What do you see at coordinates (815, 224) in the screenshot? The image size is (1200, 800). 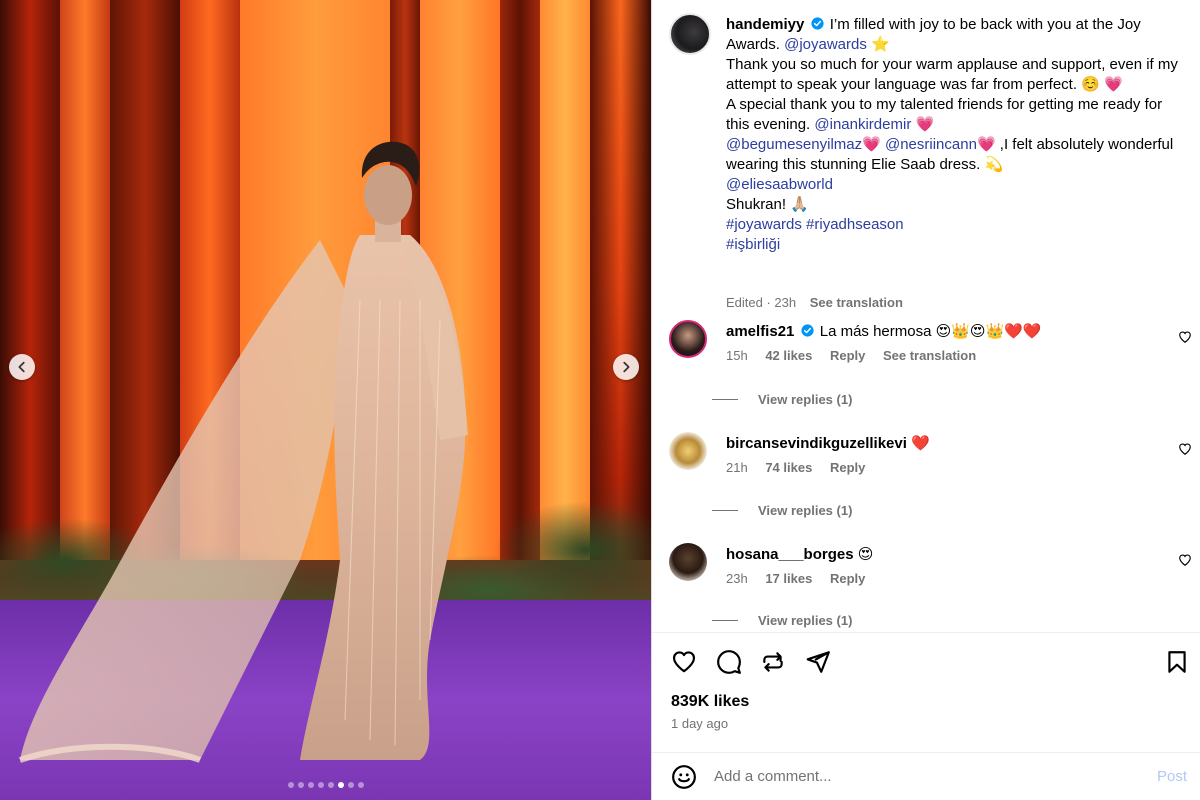 I see `hashtags-line-1: #joyawards #riyadhseason` at bounding box center [815, 224].